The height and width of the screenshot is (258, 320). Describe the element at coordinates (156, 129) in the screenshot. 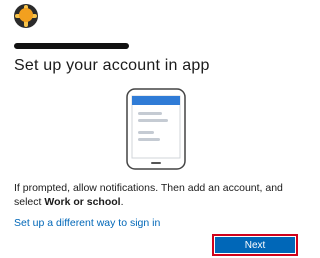

I see `phone-illustration-icon` at that location.